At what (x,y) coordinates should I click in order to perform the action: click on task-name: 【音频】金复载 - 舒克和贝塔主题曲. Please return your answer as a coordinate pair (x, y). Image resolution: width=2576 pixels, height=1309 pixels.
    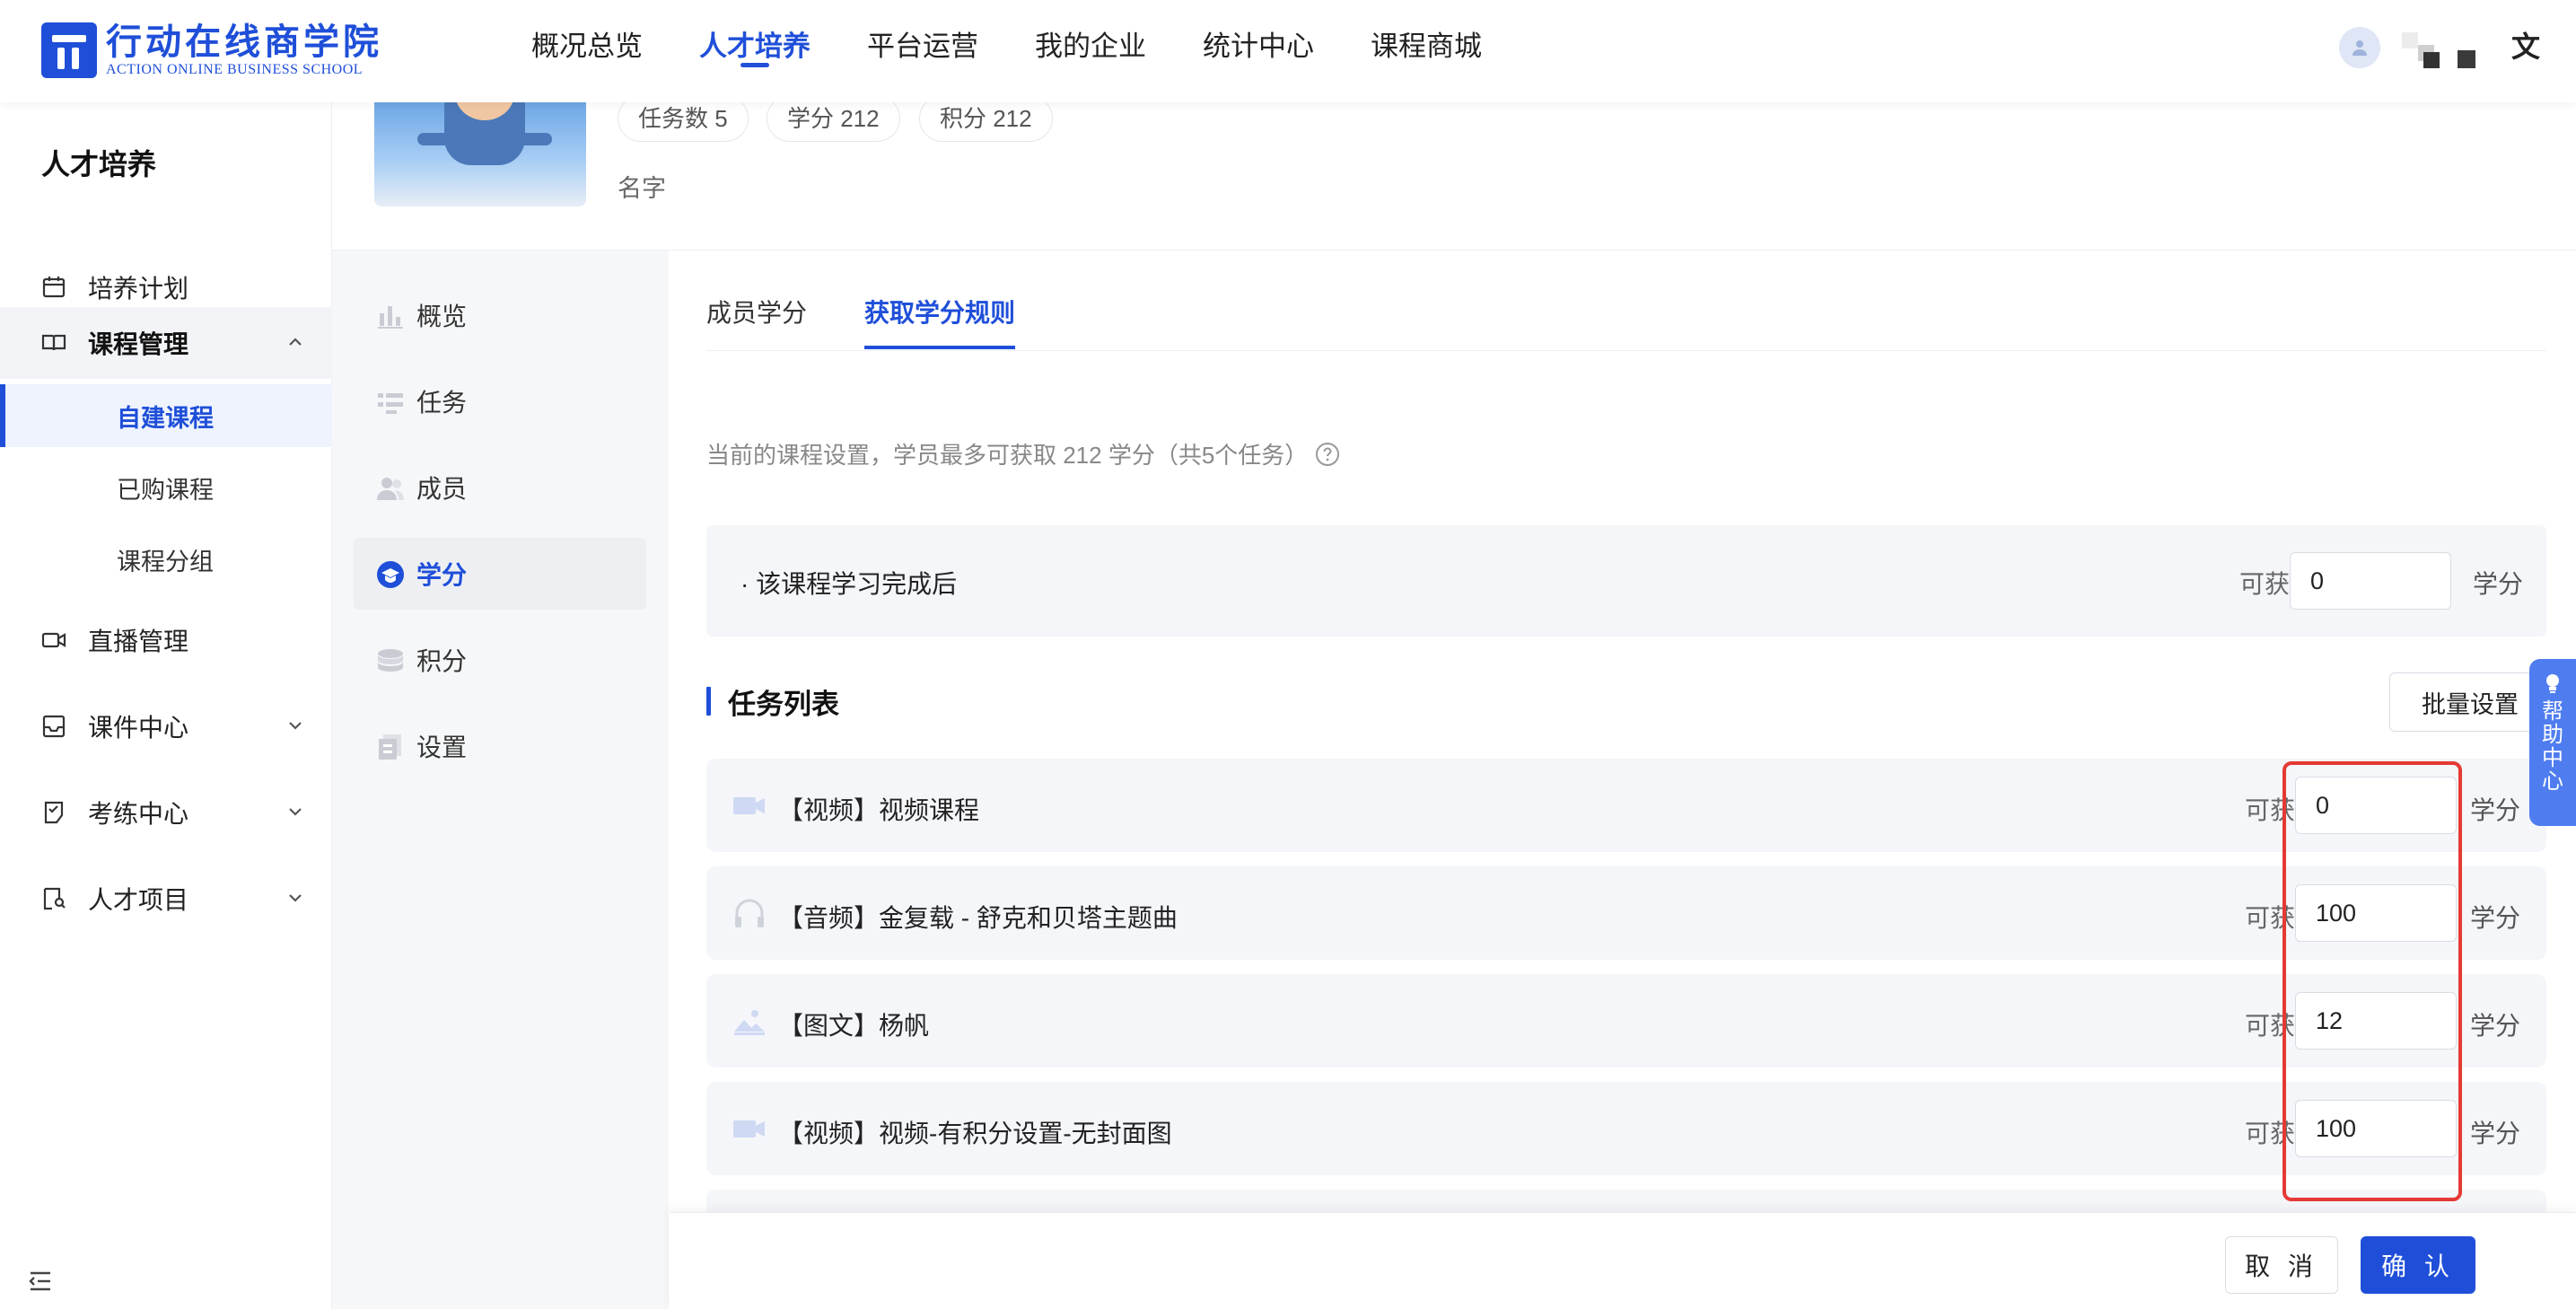
    Looking at the image, I should click on (978, 918).